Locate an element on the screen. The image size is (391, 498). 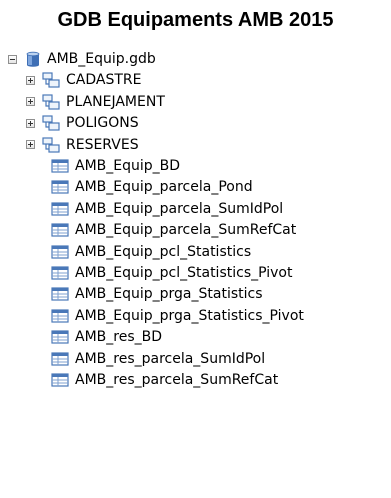
geodatabase-label: AMB_Equip.gdb is located at coordinates (101, 59).